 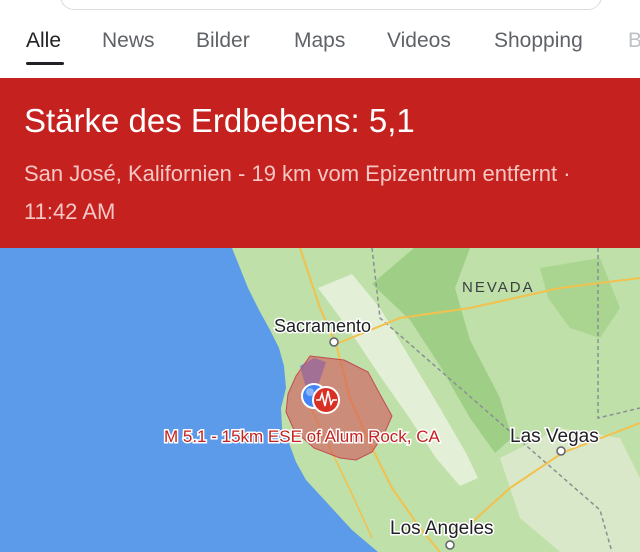 What do you see at coordinates (450, 545) in the screenshot?
I see `los-angeles-dot` at bounding box center [450, 545].